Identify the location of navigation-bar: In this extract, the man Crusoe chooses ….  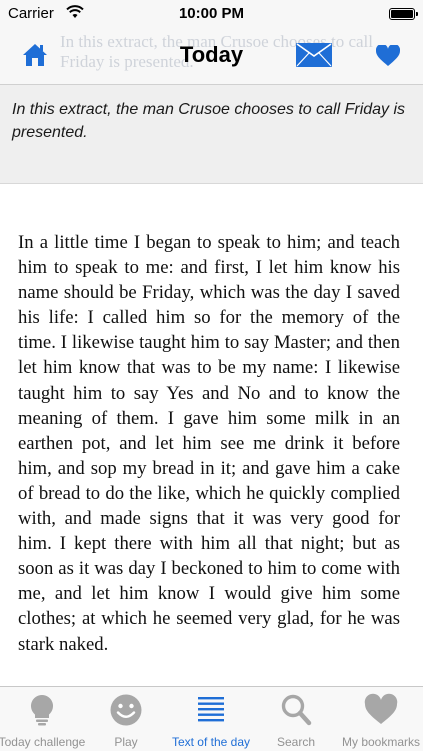
(211, 56).